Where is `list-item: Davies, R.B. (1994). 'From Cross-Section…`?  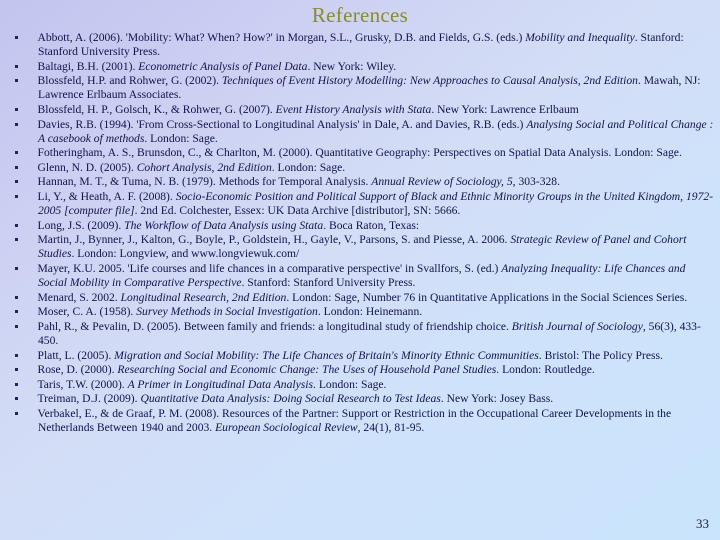 list-item: Davies, R.B. (1994). 'From Cross-Section… is located at coordinates (360, 132).